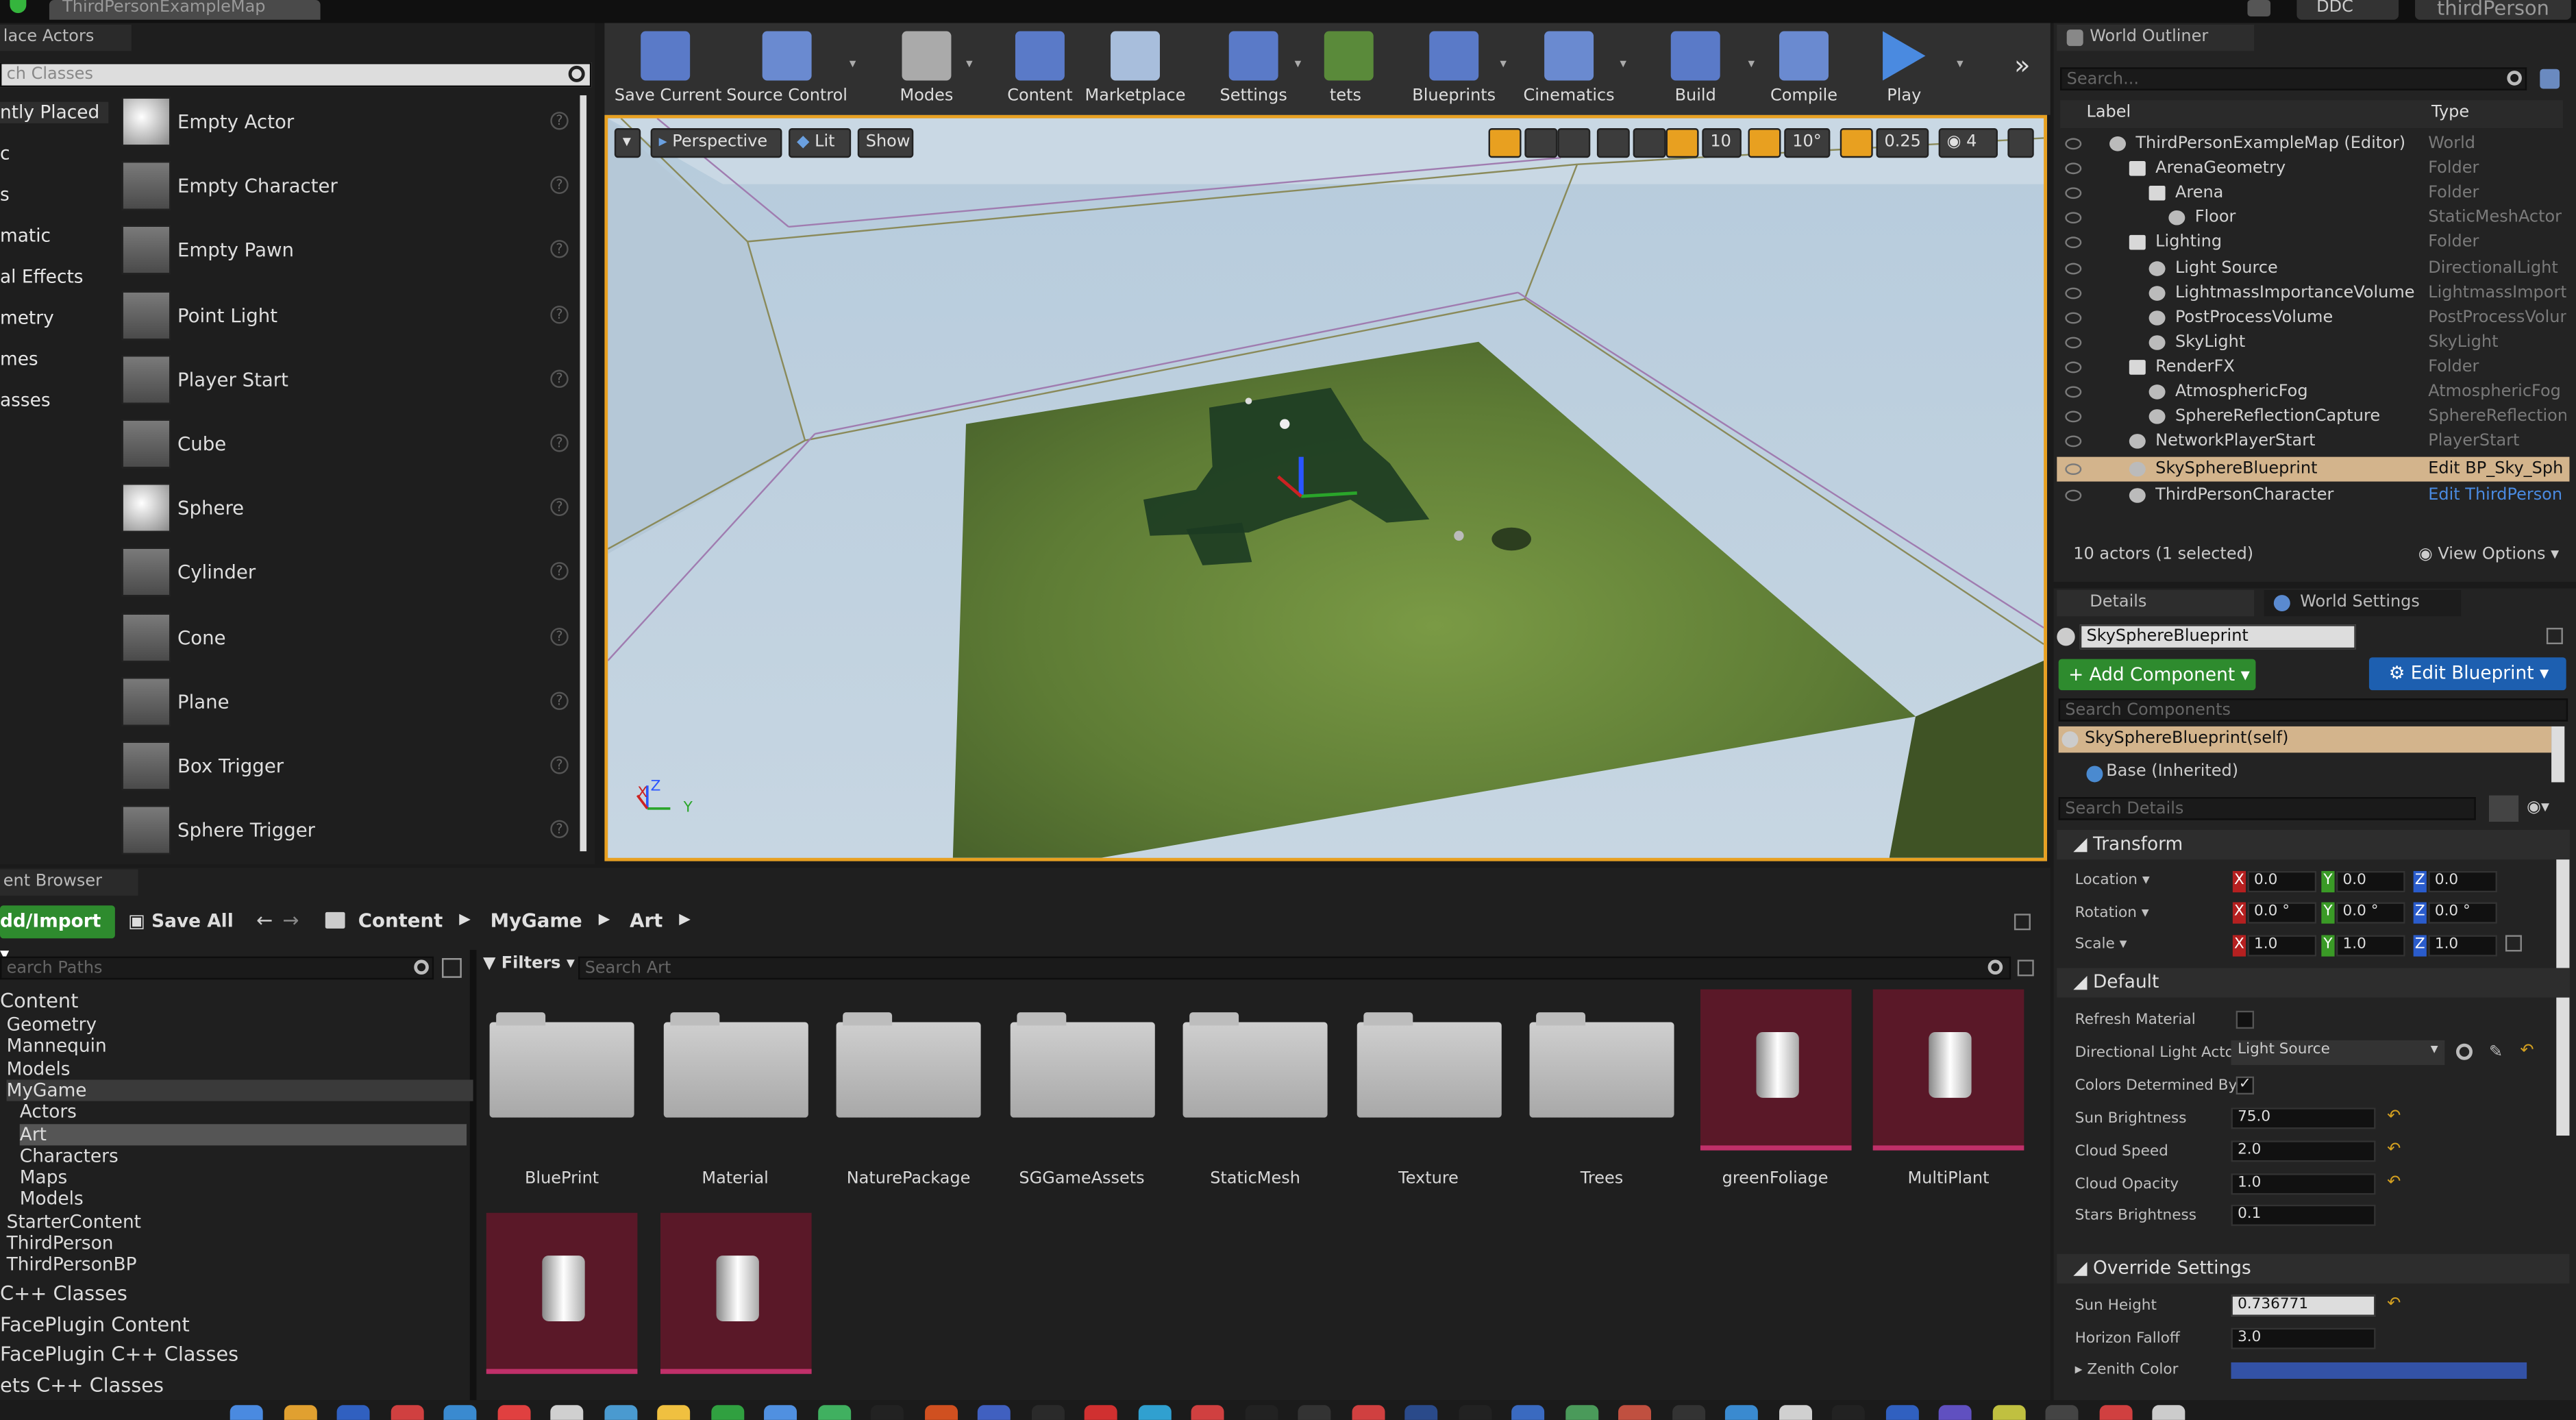  Describe the element at coordinates (529, 963) in the screenshot. I see `filters-button: ▼ Filters ▾` at that location.